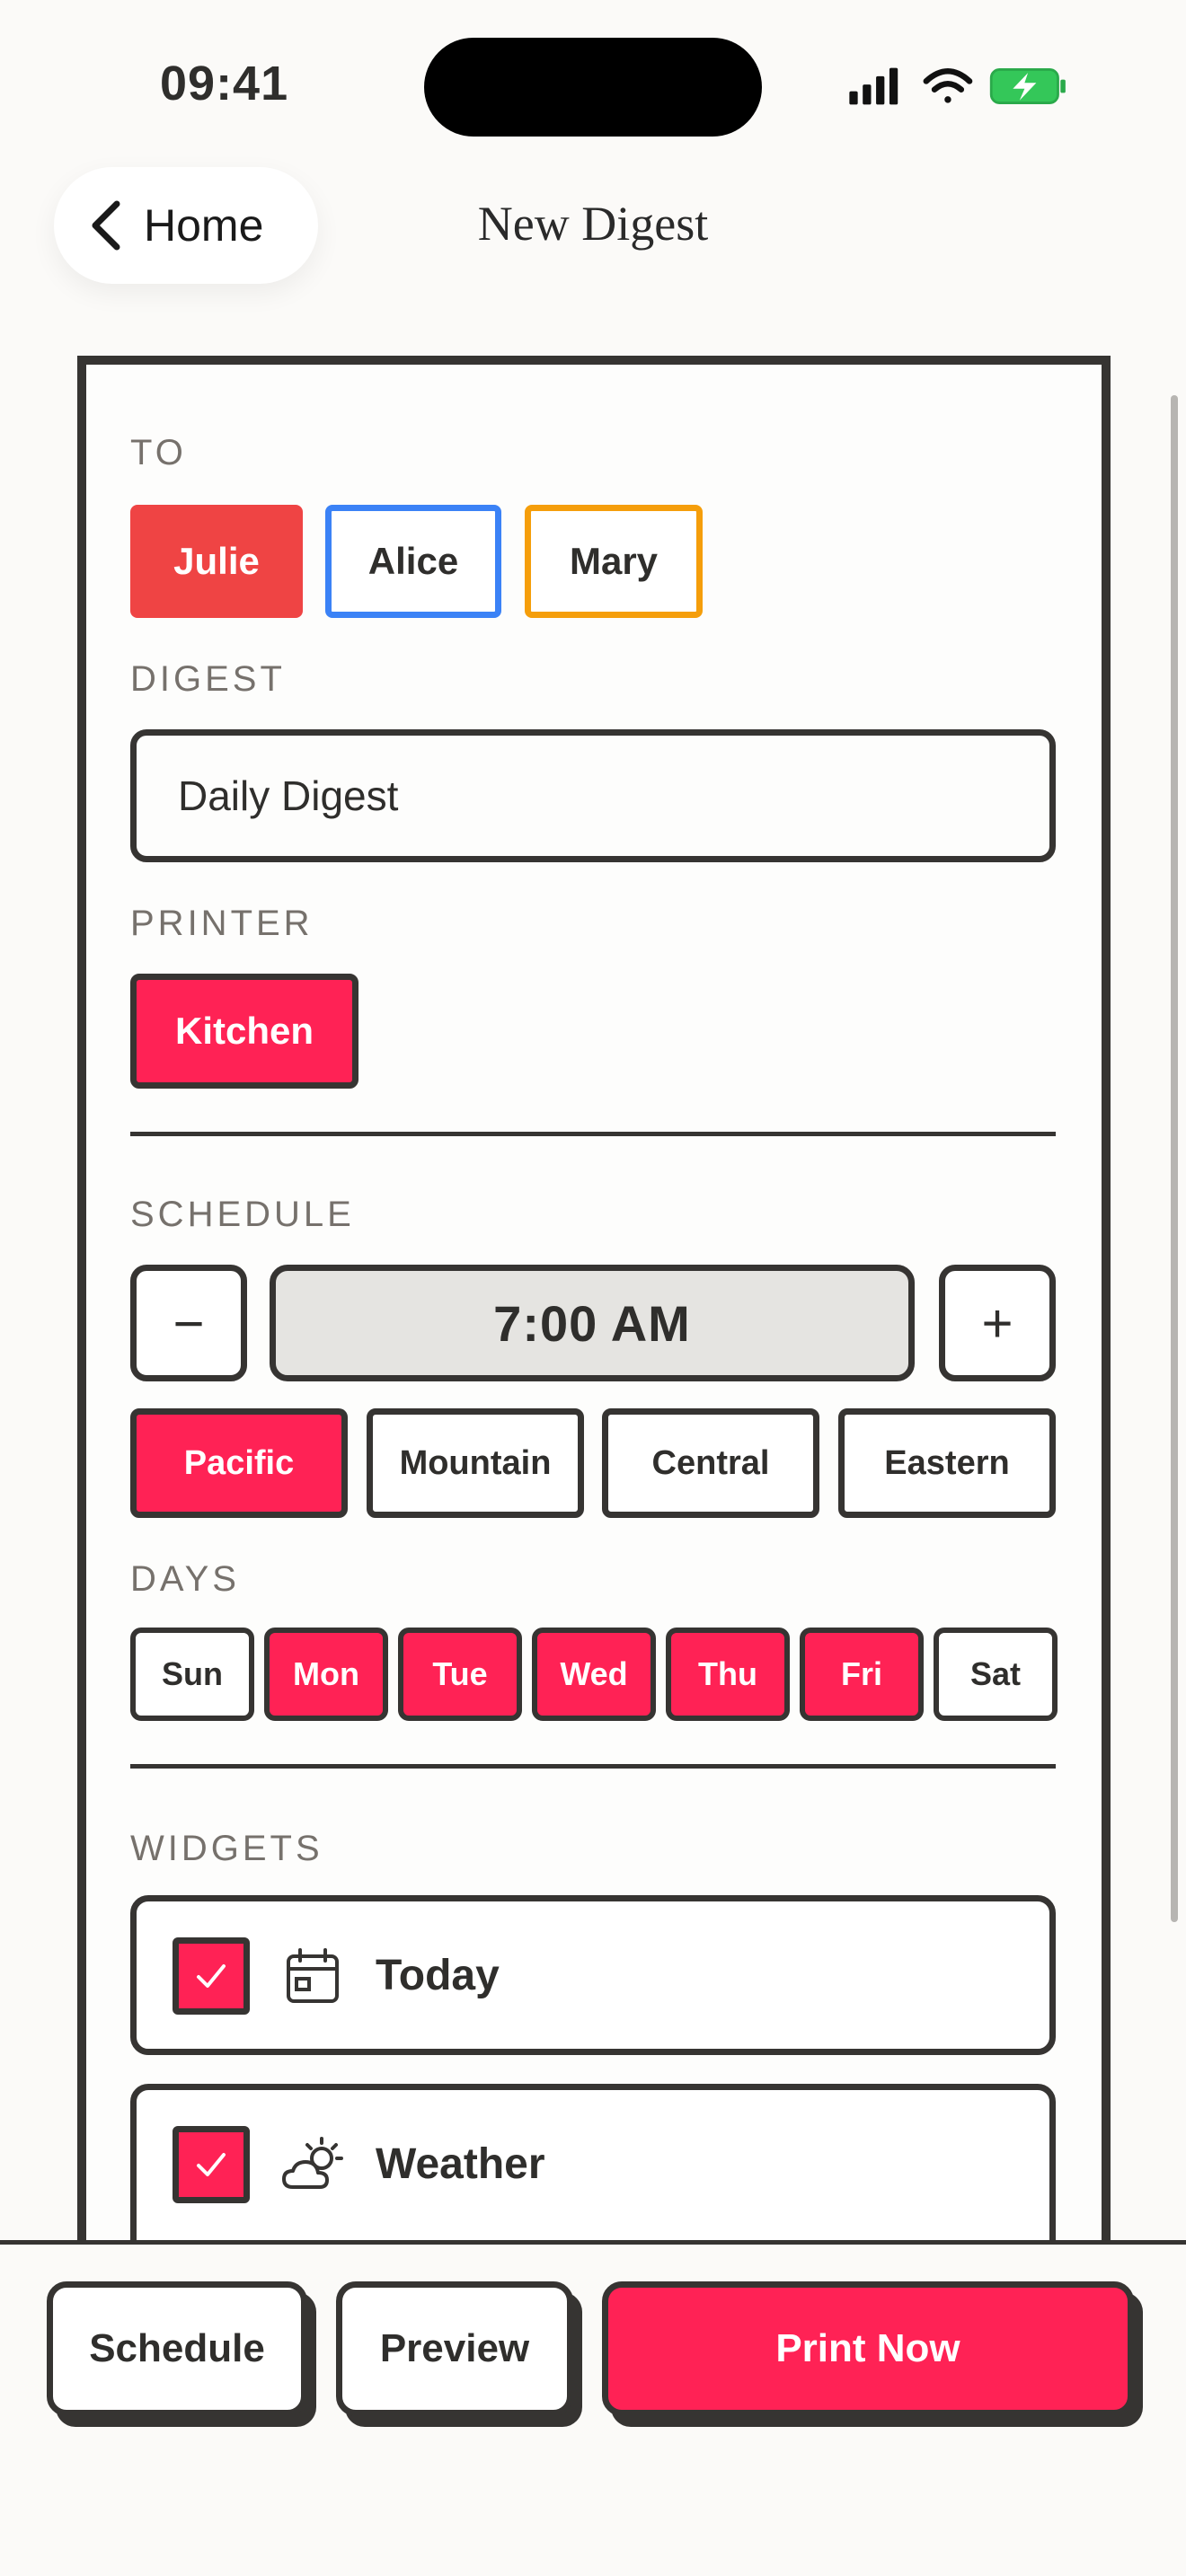  I want to click on timezone-eastern: Eastern, so click(947, 1463).